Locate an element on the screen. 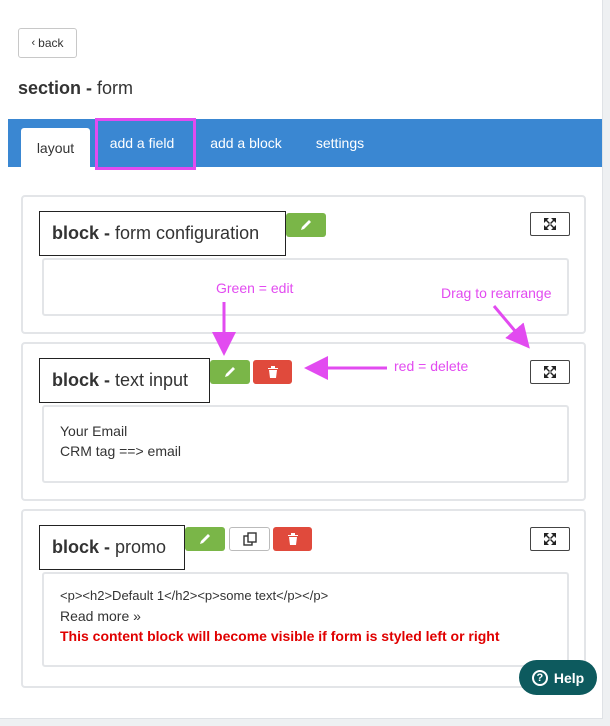 The width and height of the screenshot is (610, 726). help-button: ? Help is located at coordinates (558, 677).